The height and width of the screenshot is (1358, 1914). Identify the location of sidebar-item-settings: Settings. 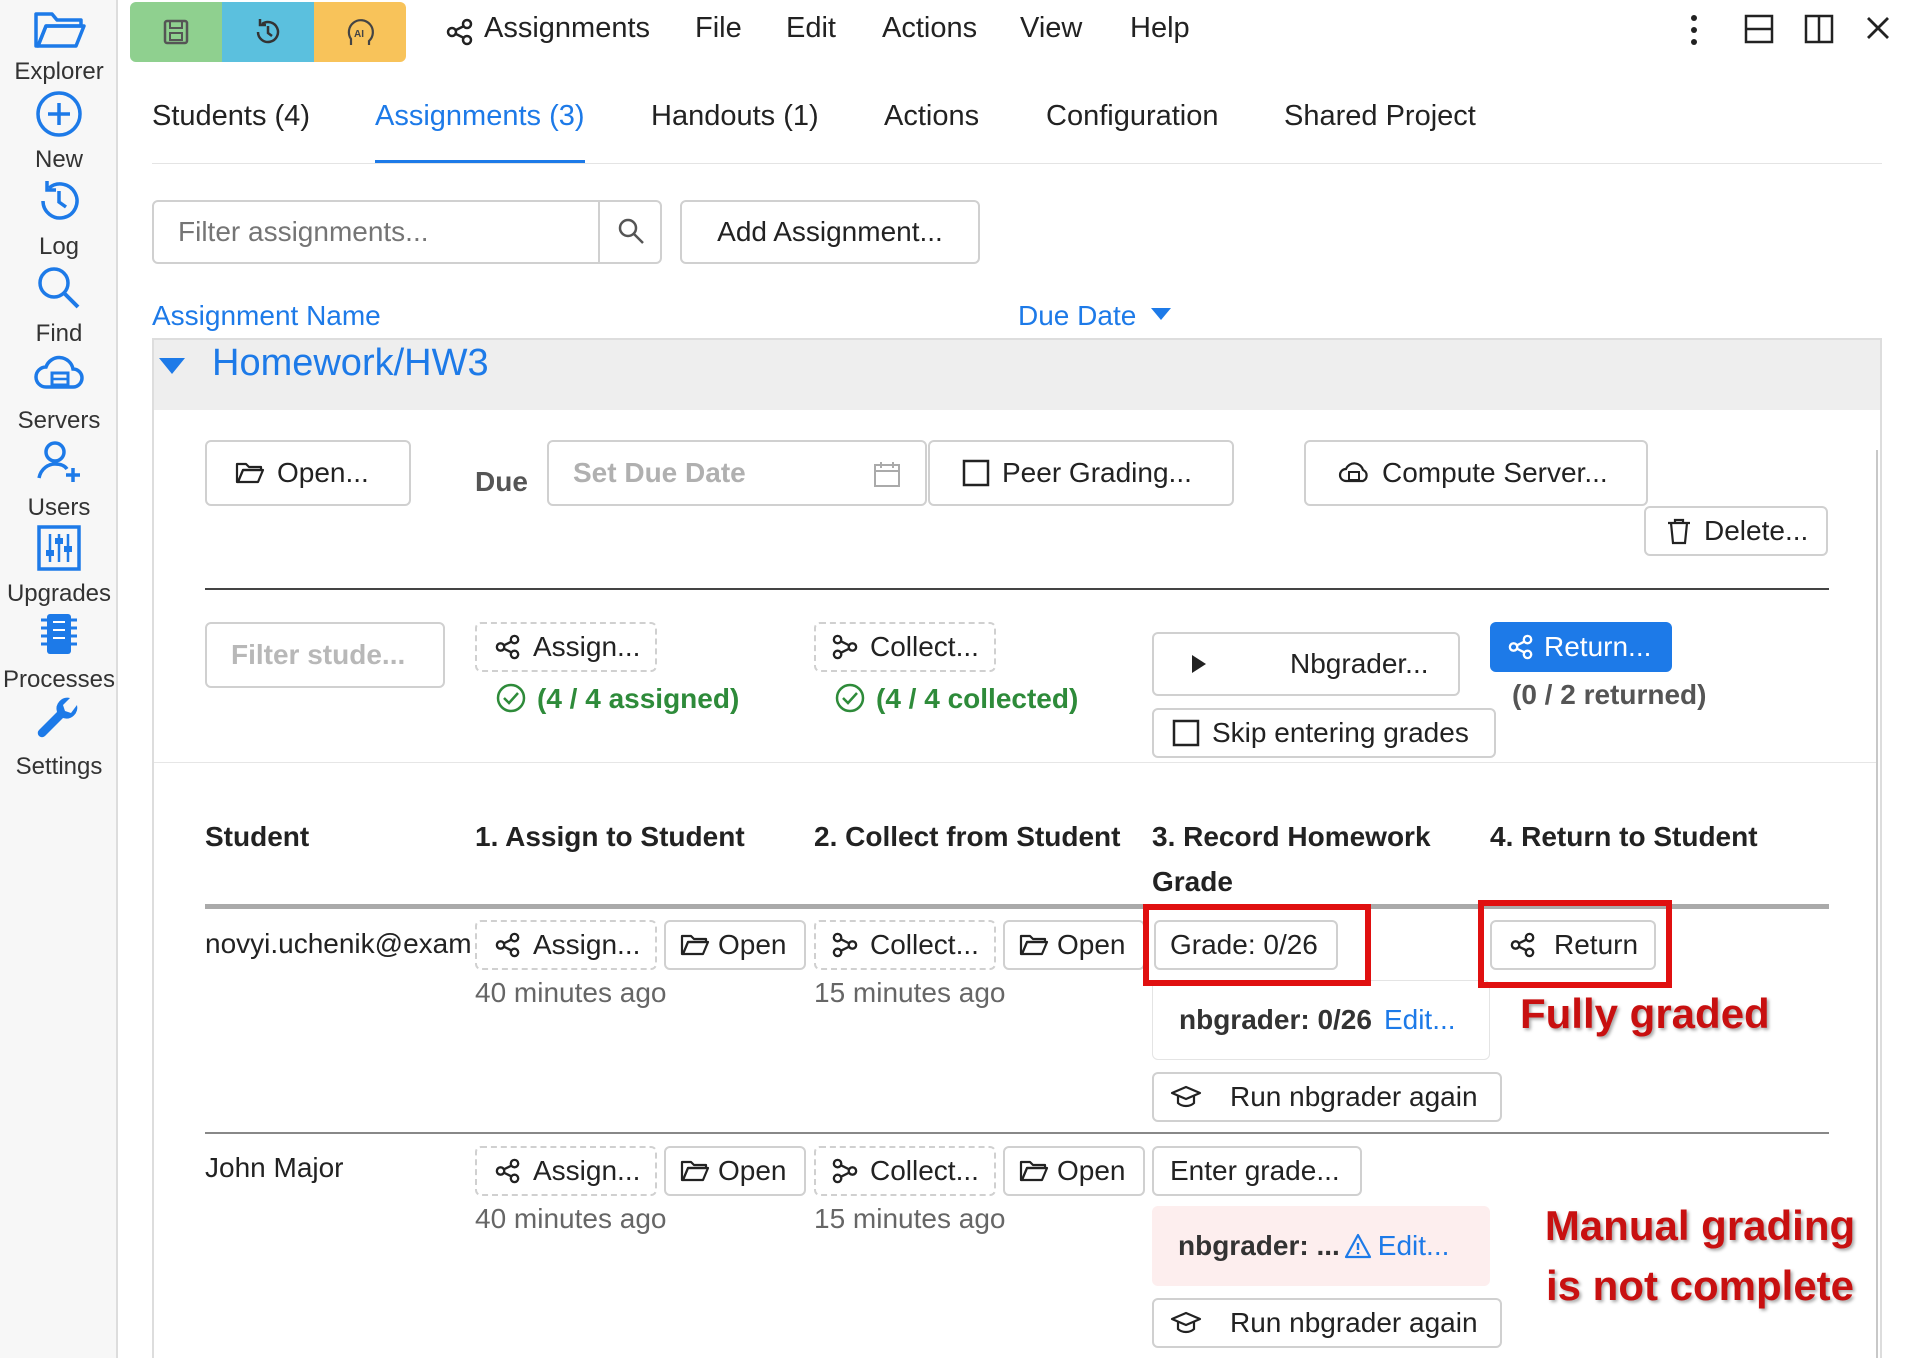
(59, 738).